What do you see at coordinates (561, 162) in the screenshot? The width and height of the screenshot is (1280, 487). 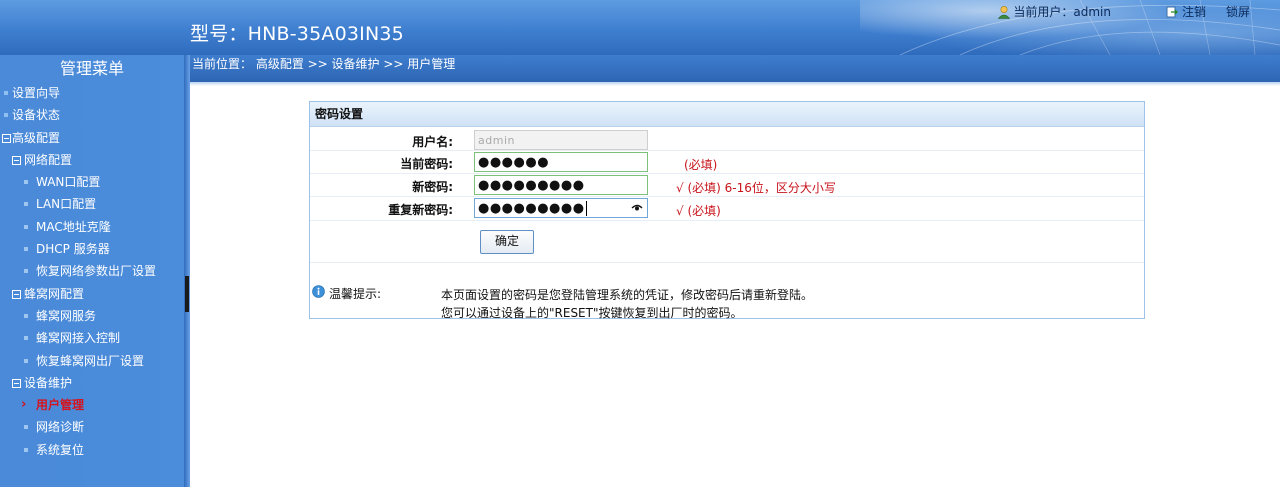 I see `current-password-field: ●●●●●●` at bounding box center [561, 162].